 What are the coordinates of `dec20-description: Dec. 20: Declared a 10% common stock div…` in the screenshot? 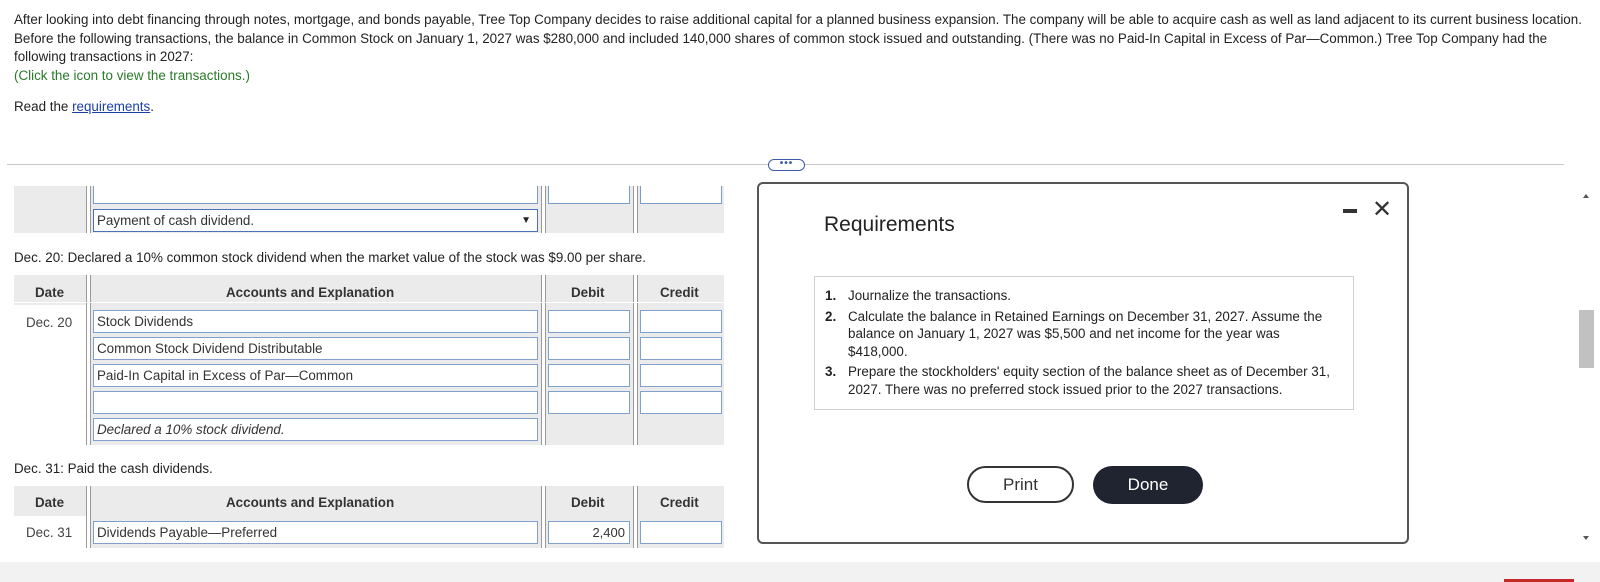 It's located at (330, 257).